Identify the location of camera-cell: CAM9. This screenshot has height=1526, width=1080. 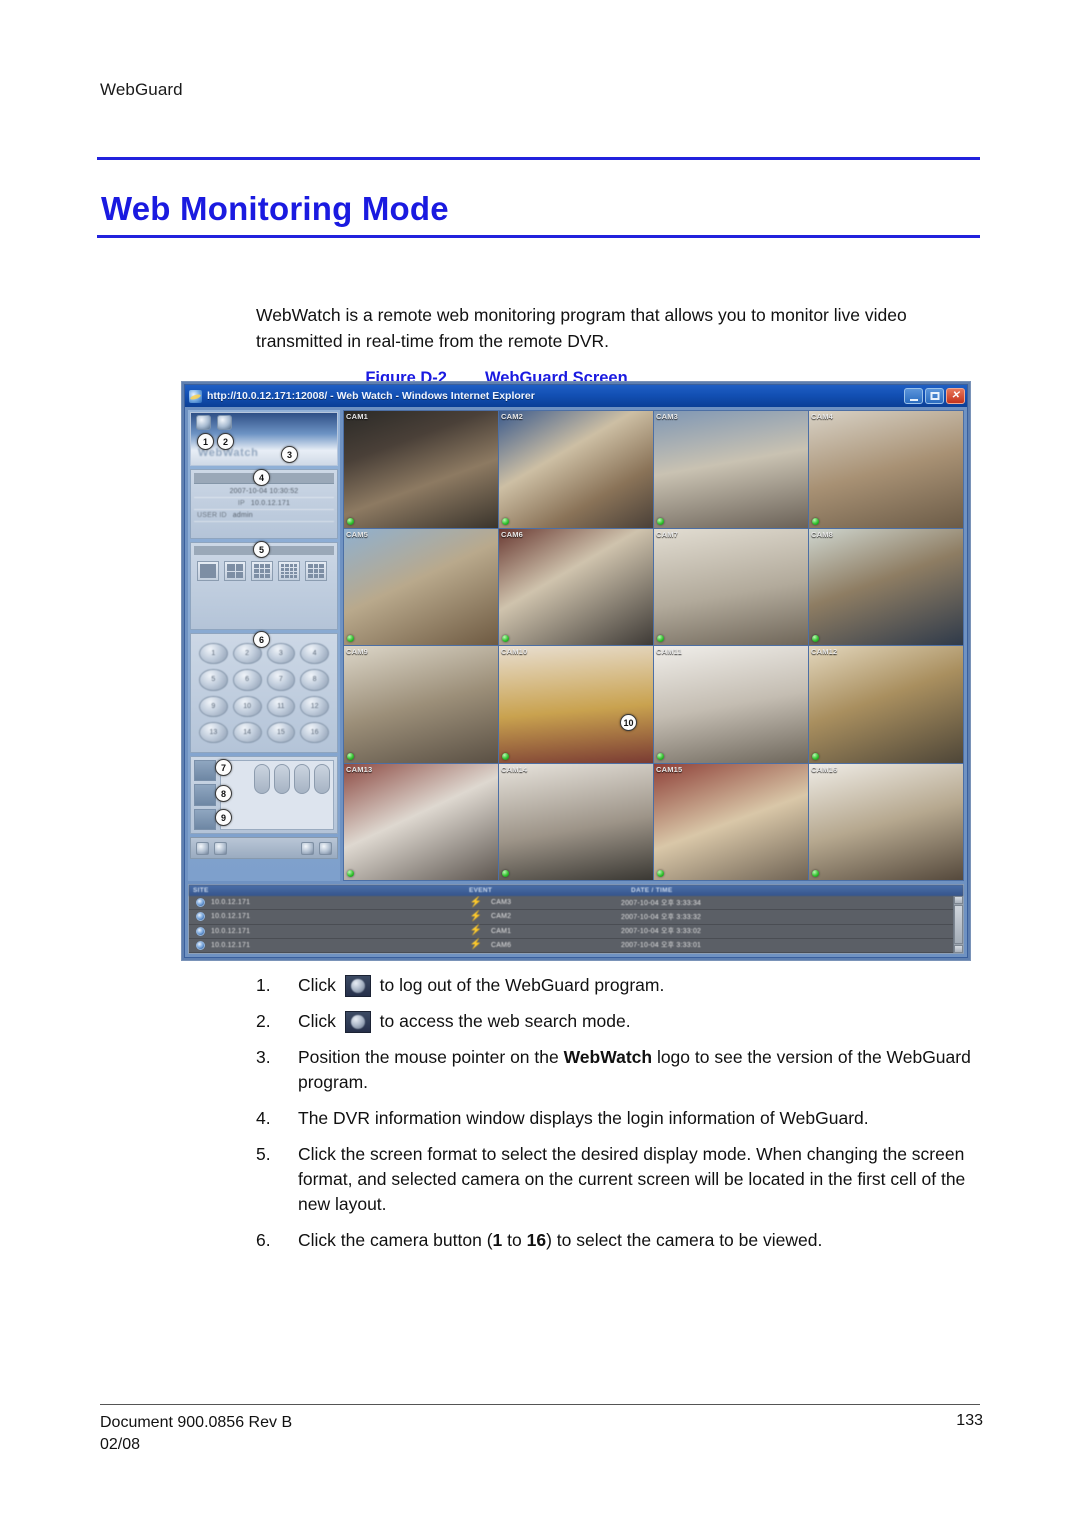
(421, 704).